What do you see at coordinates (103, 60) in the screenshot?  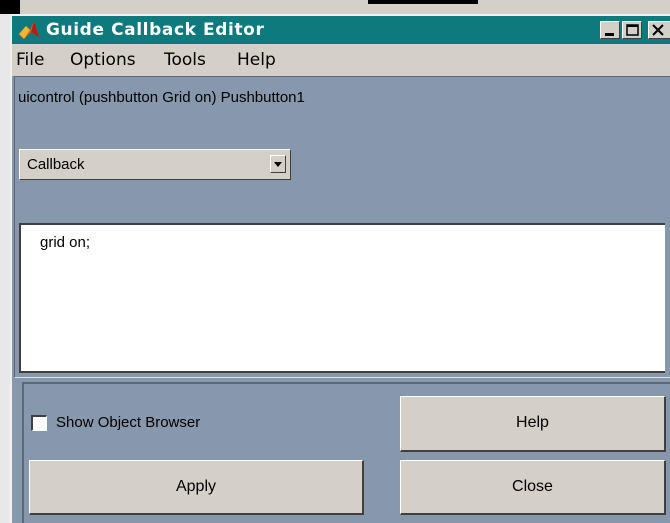 I see `menu-options: Options` at bounding box center [103, 60].